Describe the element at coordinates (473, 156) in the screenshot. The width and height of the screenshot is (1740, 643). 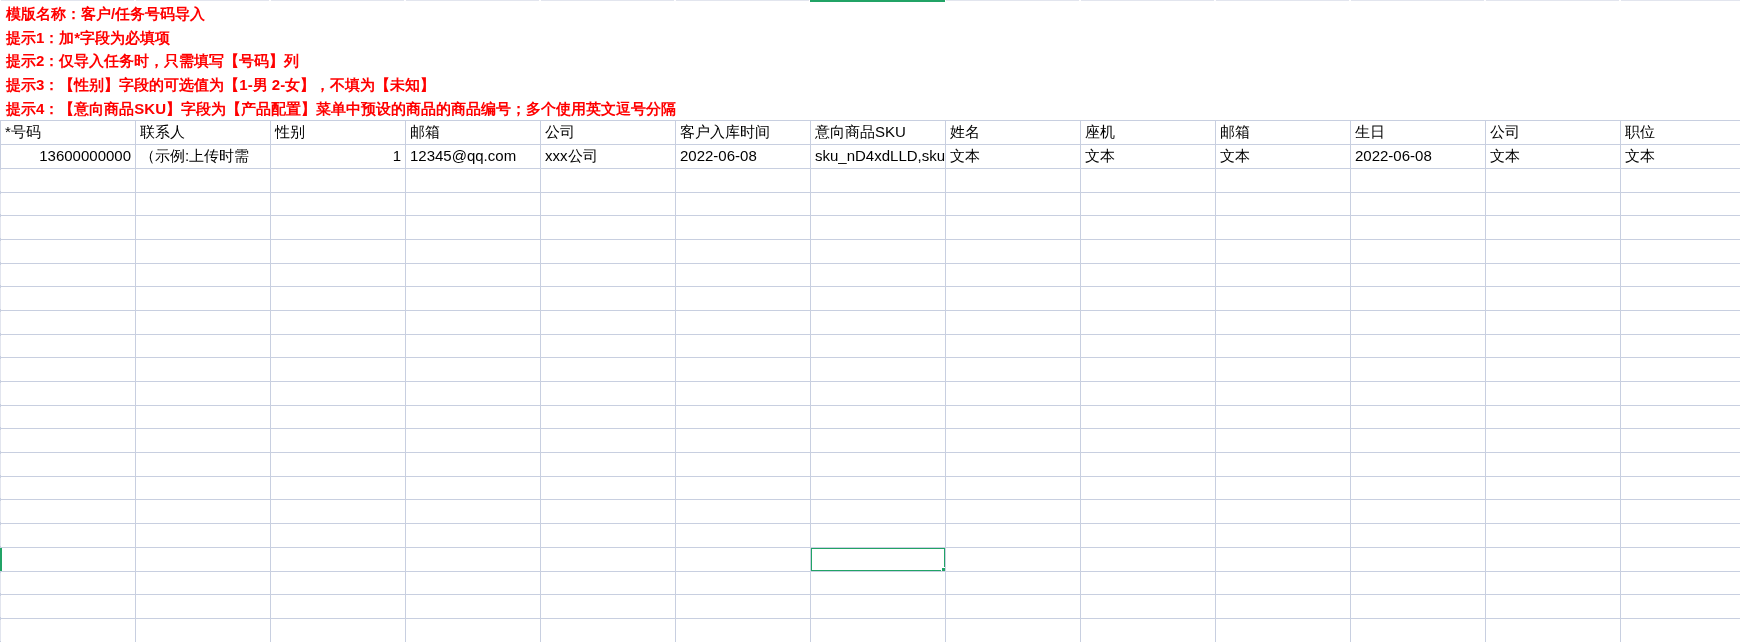
I see `table-cell: 12345@qq.com` at that location.